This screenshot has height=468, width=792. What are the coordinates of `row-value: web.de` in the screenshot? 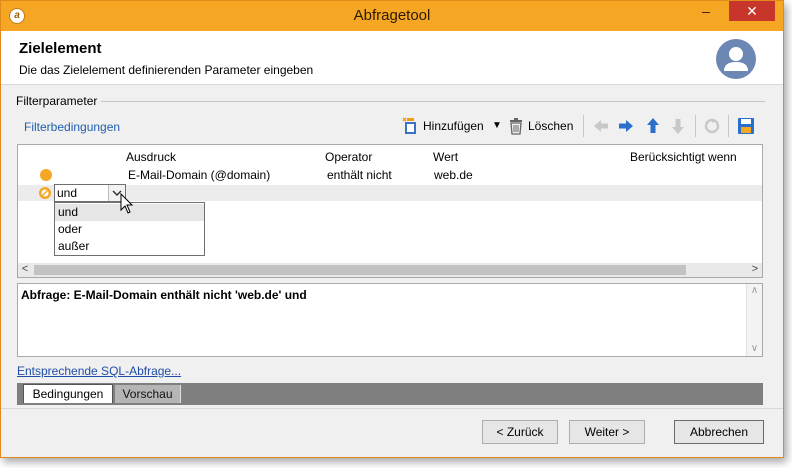 It's located at (453, 175).